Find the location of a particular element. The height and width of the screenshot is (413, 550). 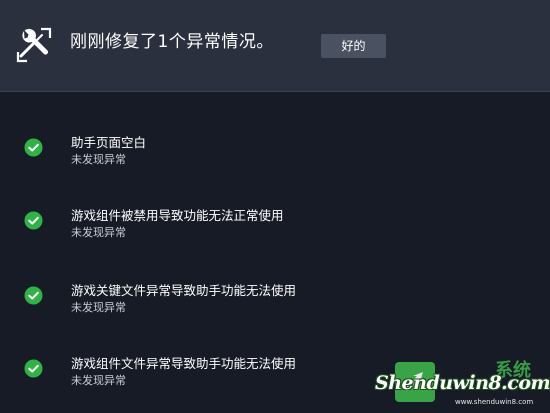

check-item-title: 游戏关键文件异常导致助手功能无法使用 is located at coordinates (184, 290).